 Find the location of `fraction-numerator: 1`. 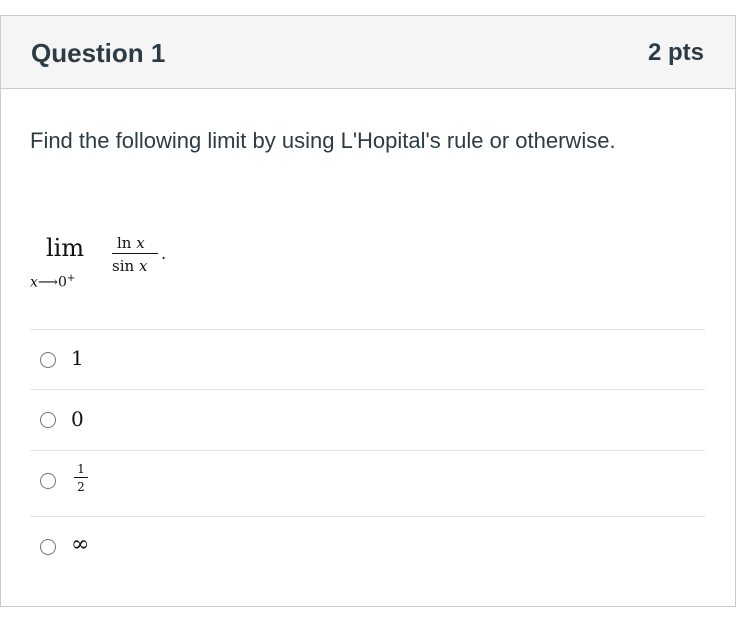

fraction-numerator: 1 is located at coordinates (81, 469).